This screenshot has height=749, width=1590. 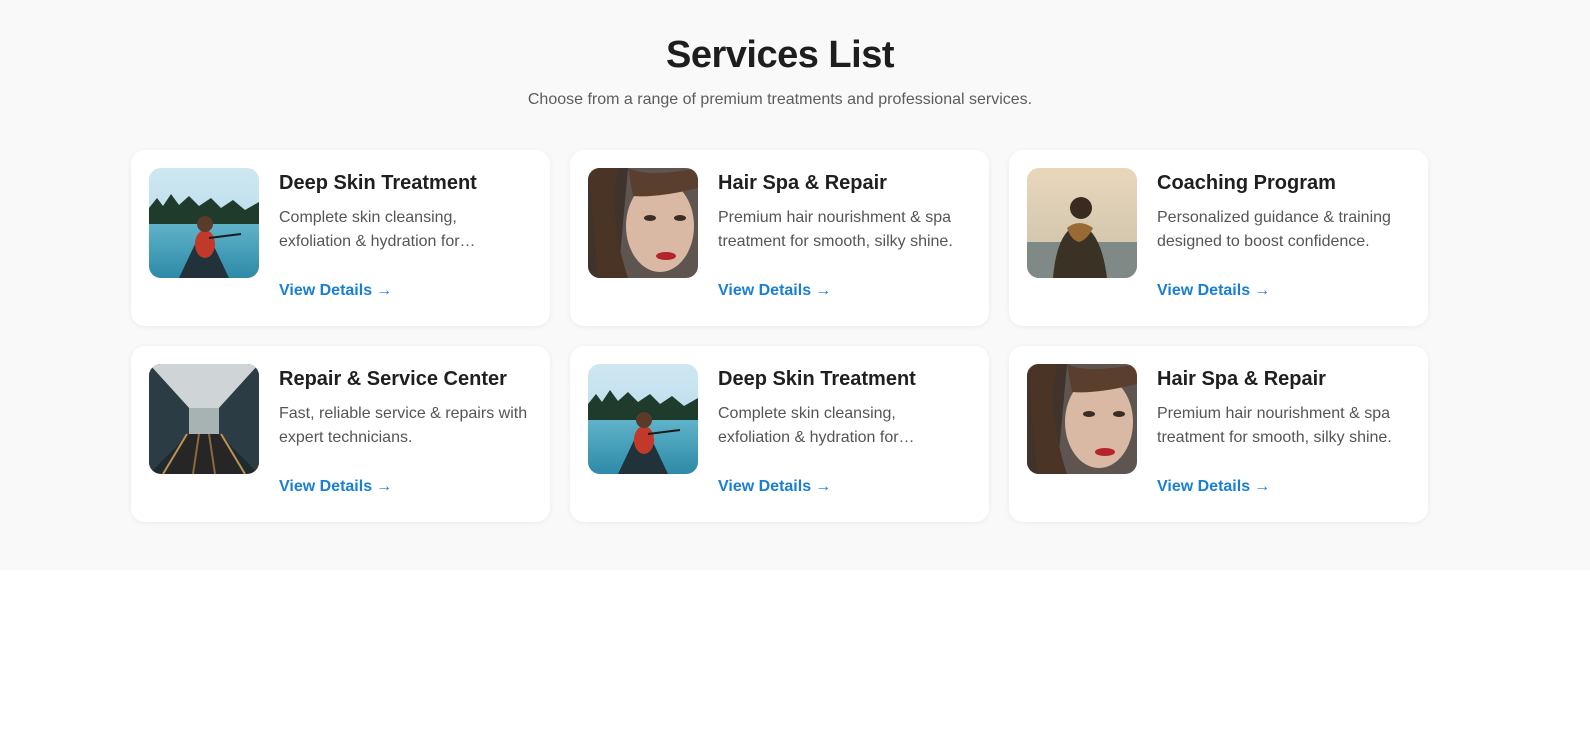 What do you see at coordinates (393, 379) in the screenshot?
I see `card-title: Repair & Service Center` at bounding box center [393, 379].